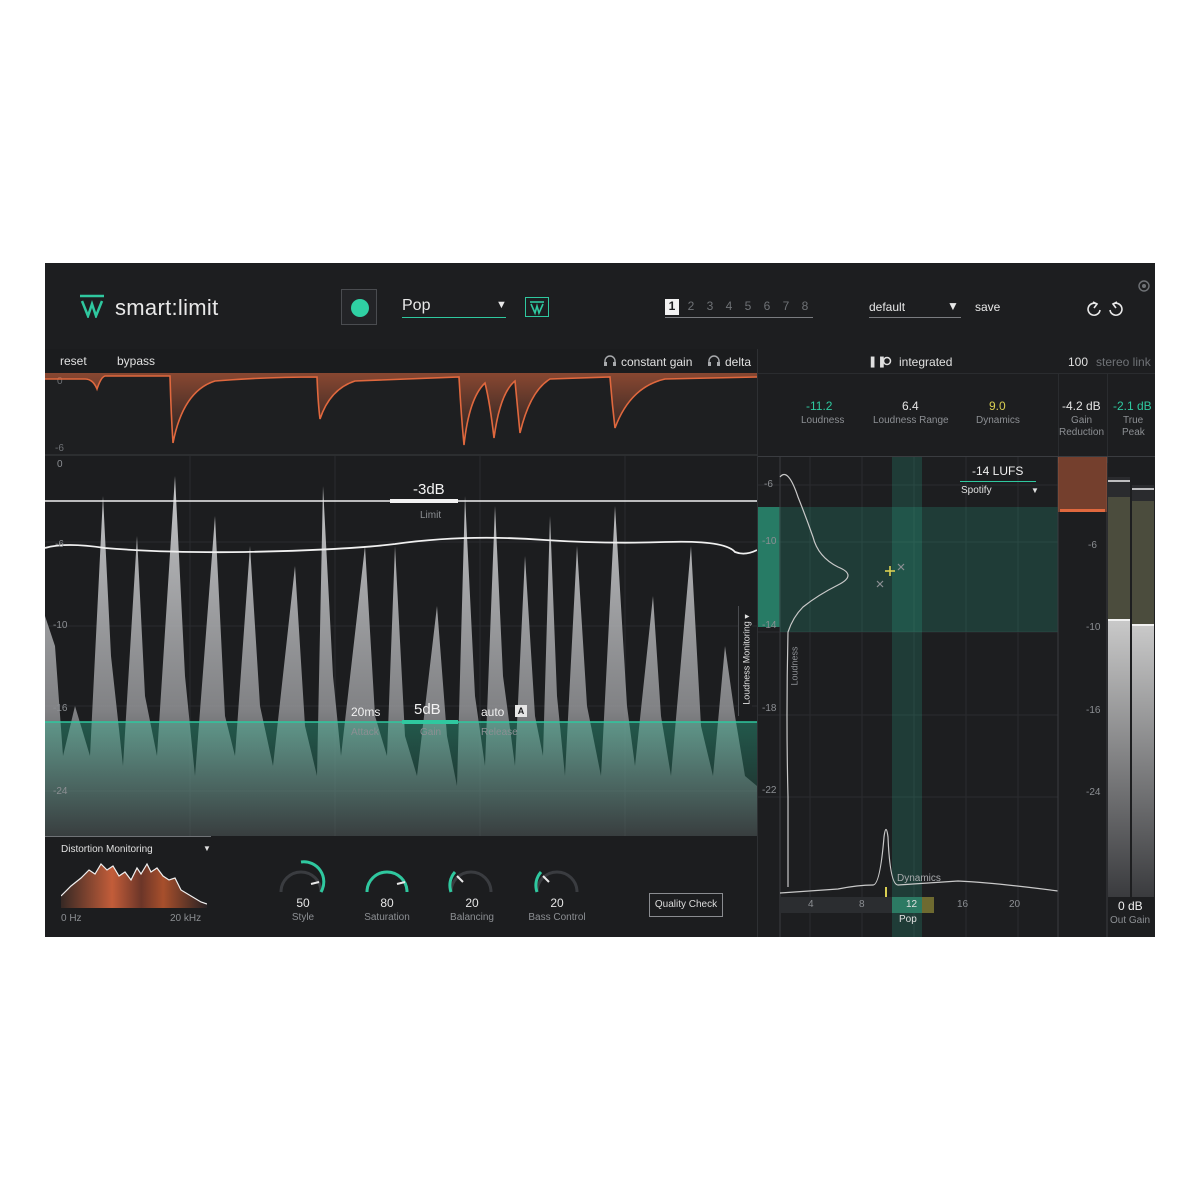  What do you see at coordinates (908, 919) in the screenshot?
I see `genre-label: Pop` at bounding box center [908, 919].